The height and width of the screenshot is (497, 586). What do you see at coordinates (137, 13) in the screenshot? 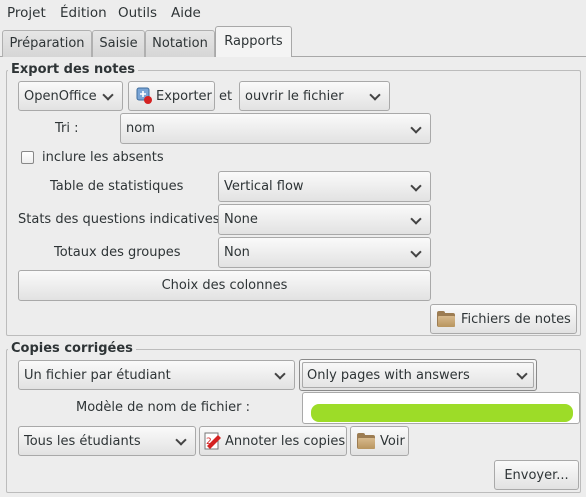
I see `menu-outils: Outils` at bounding box center [137, 13].